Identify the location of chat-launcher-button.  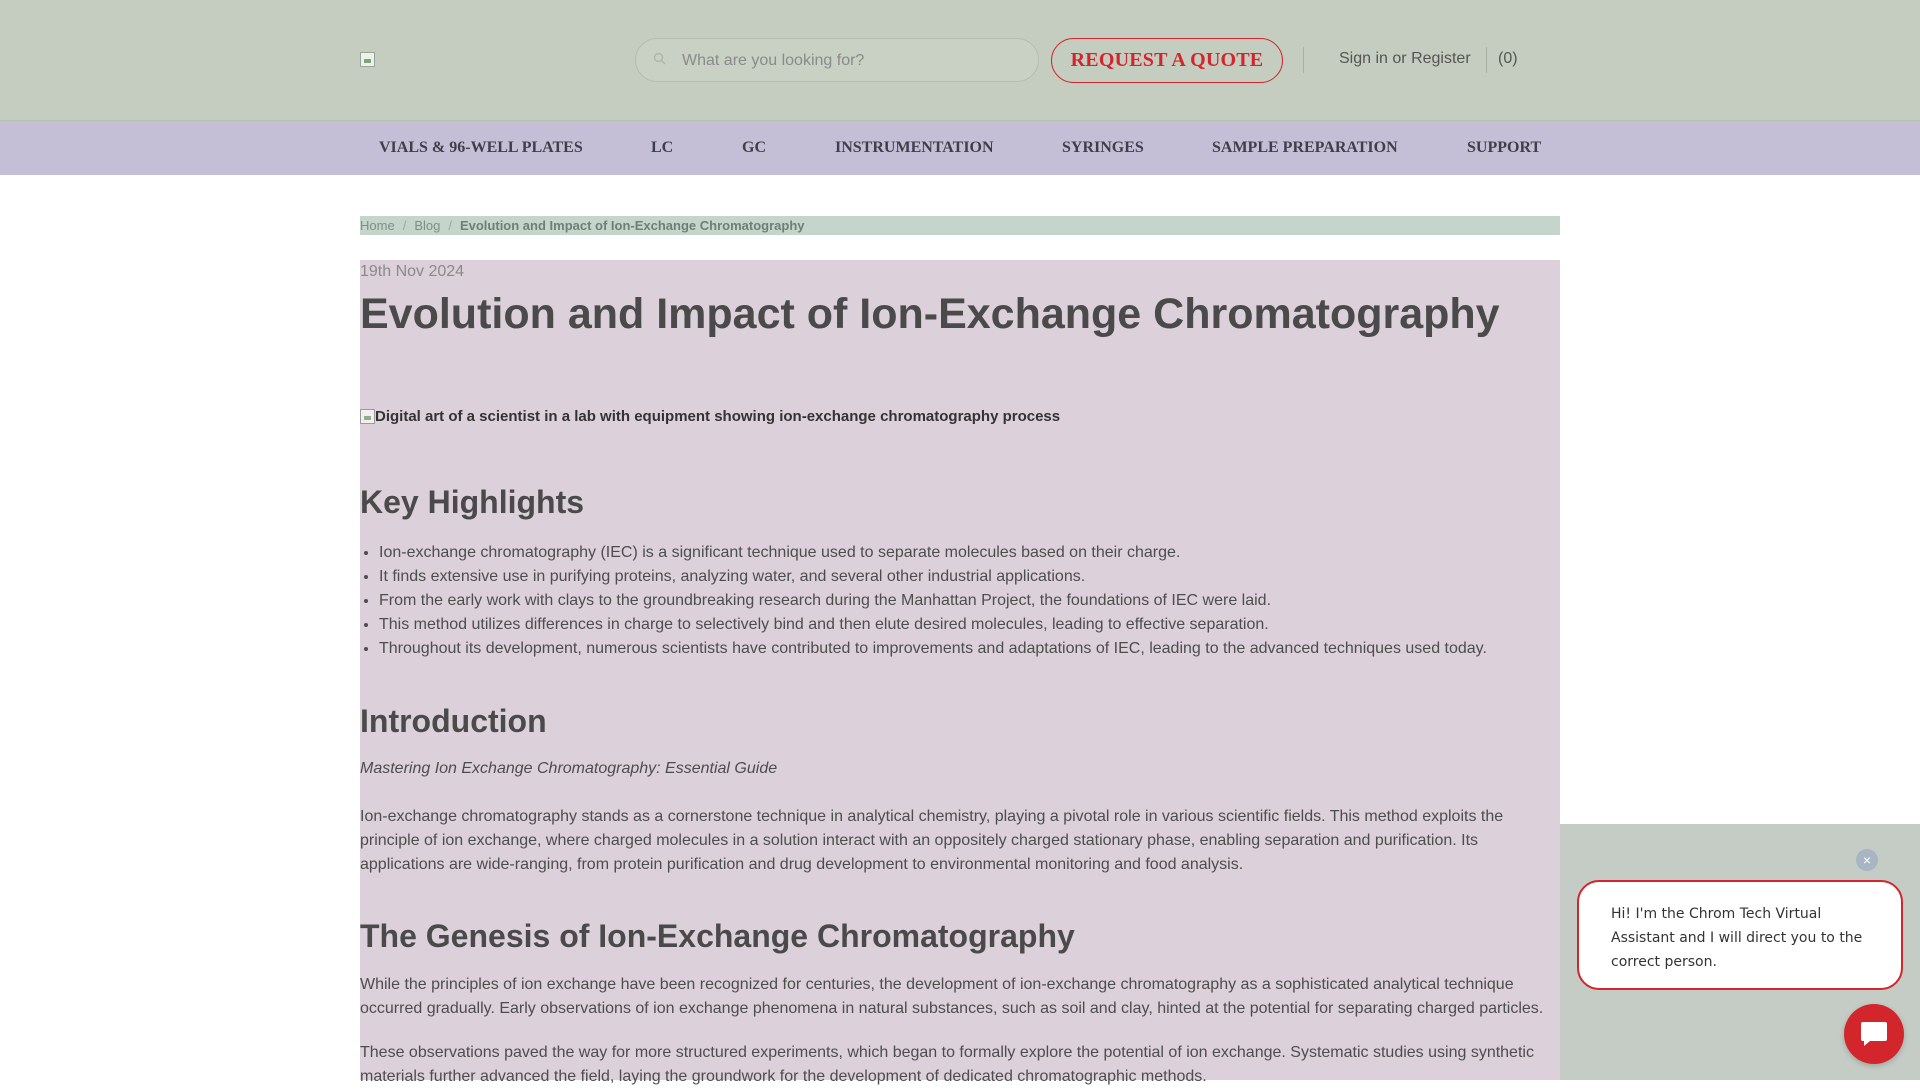
(1874, 1034).